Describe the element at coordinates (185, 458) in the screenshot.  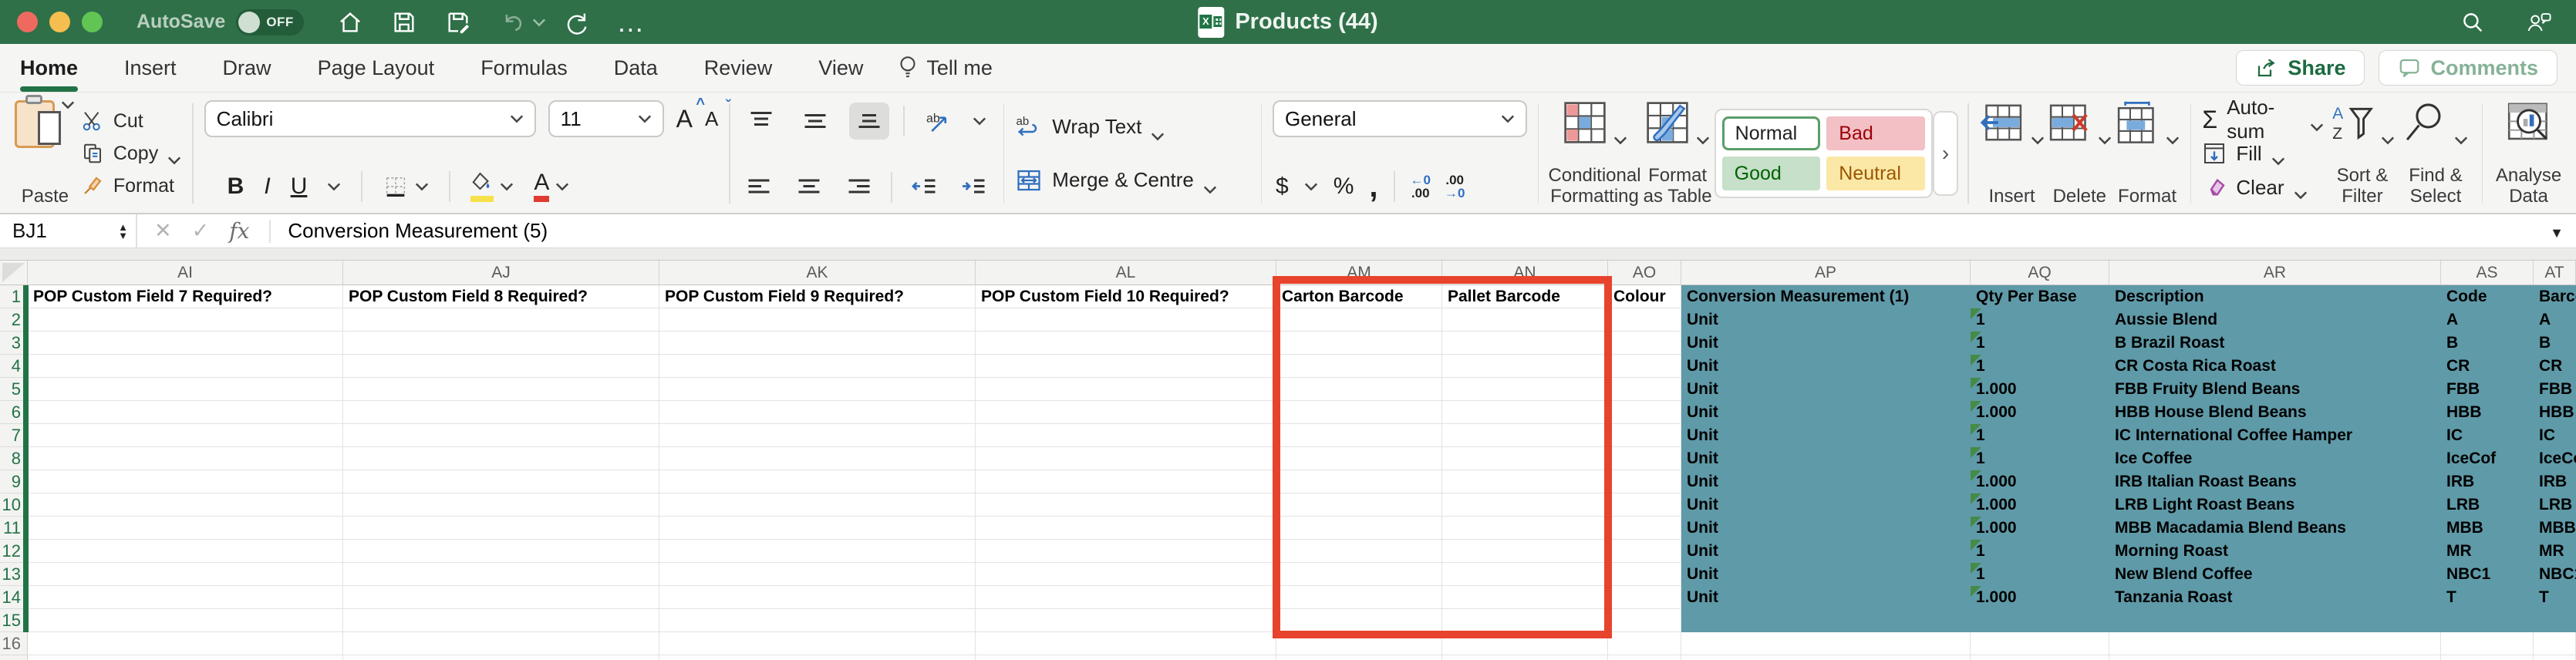
I see `cell-AI8` at that location.